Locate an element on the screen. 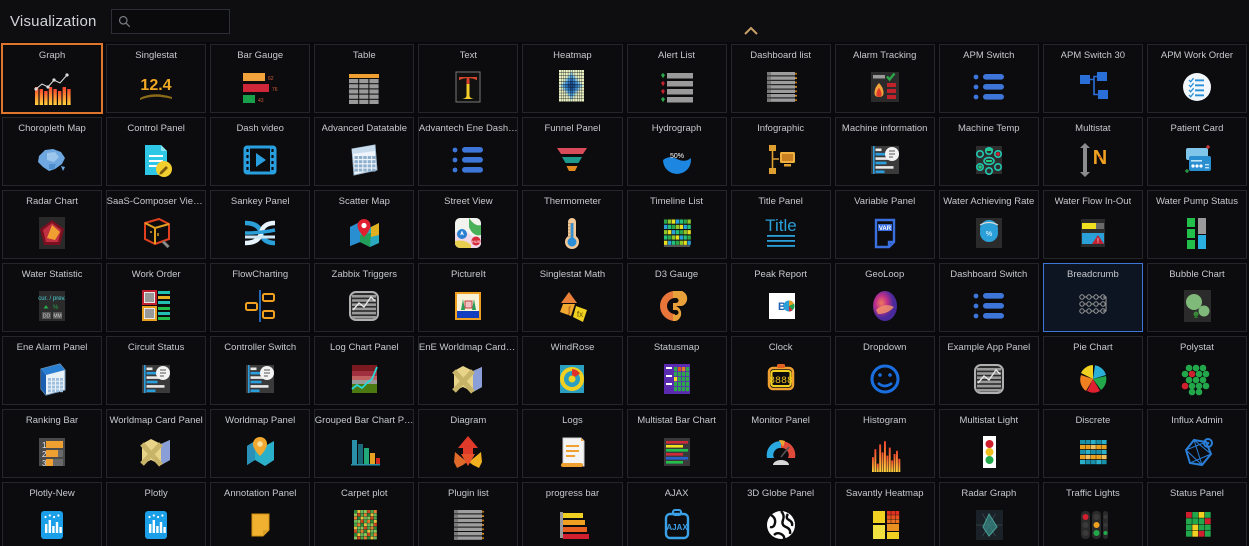 The width and height of the screenshot is (1249, 546). viz-card-dashboard-list: Dashboard list is located at coordinates (780, 78).